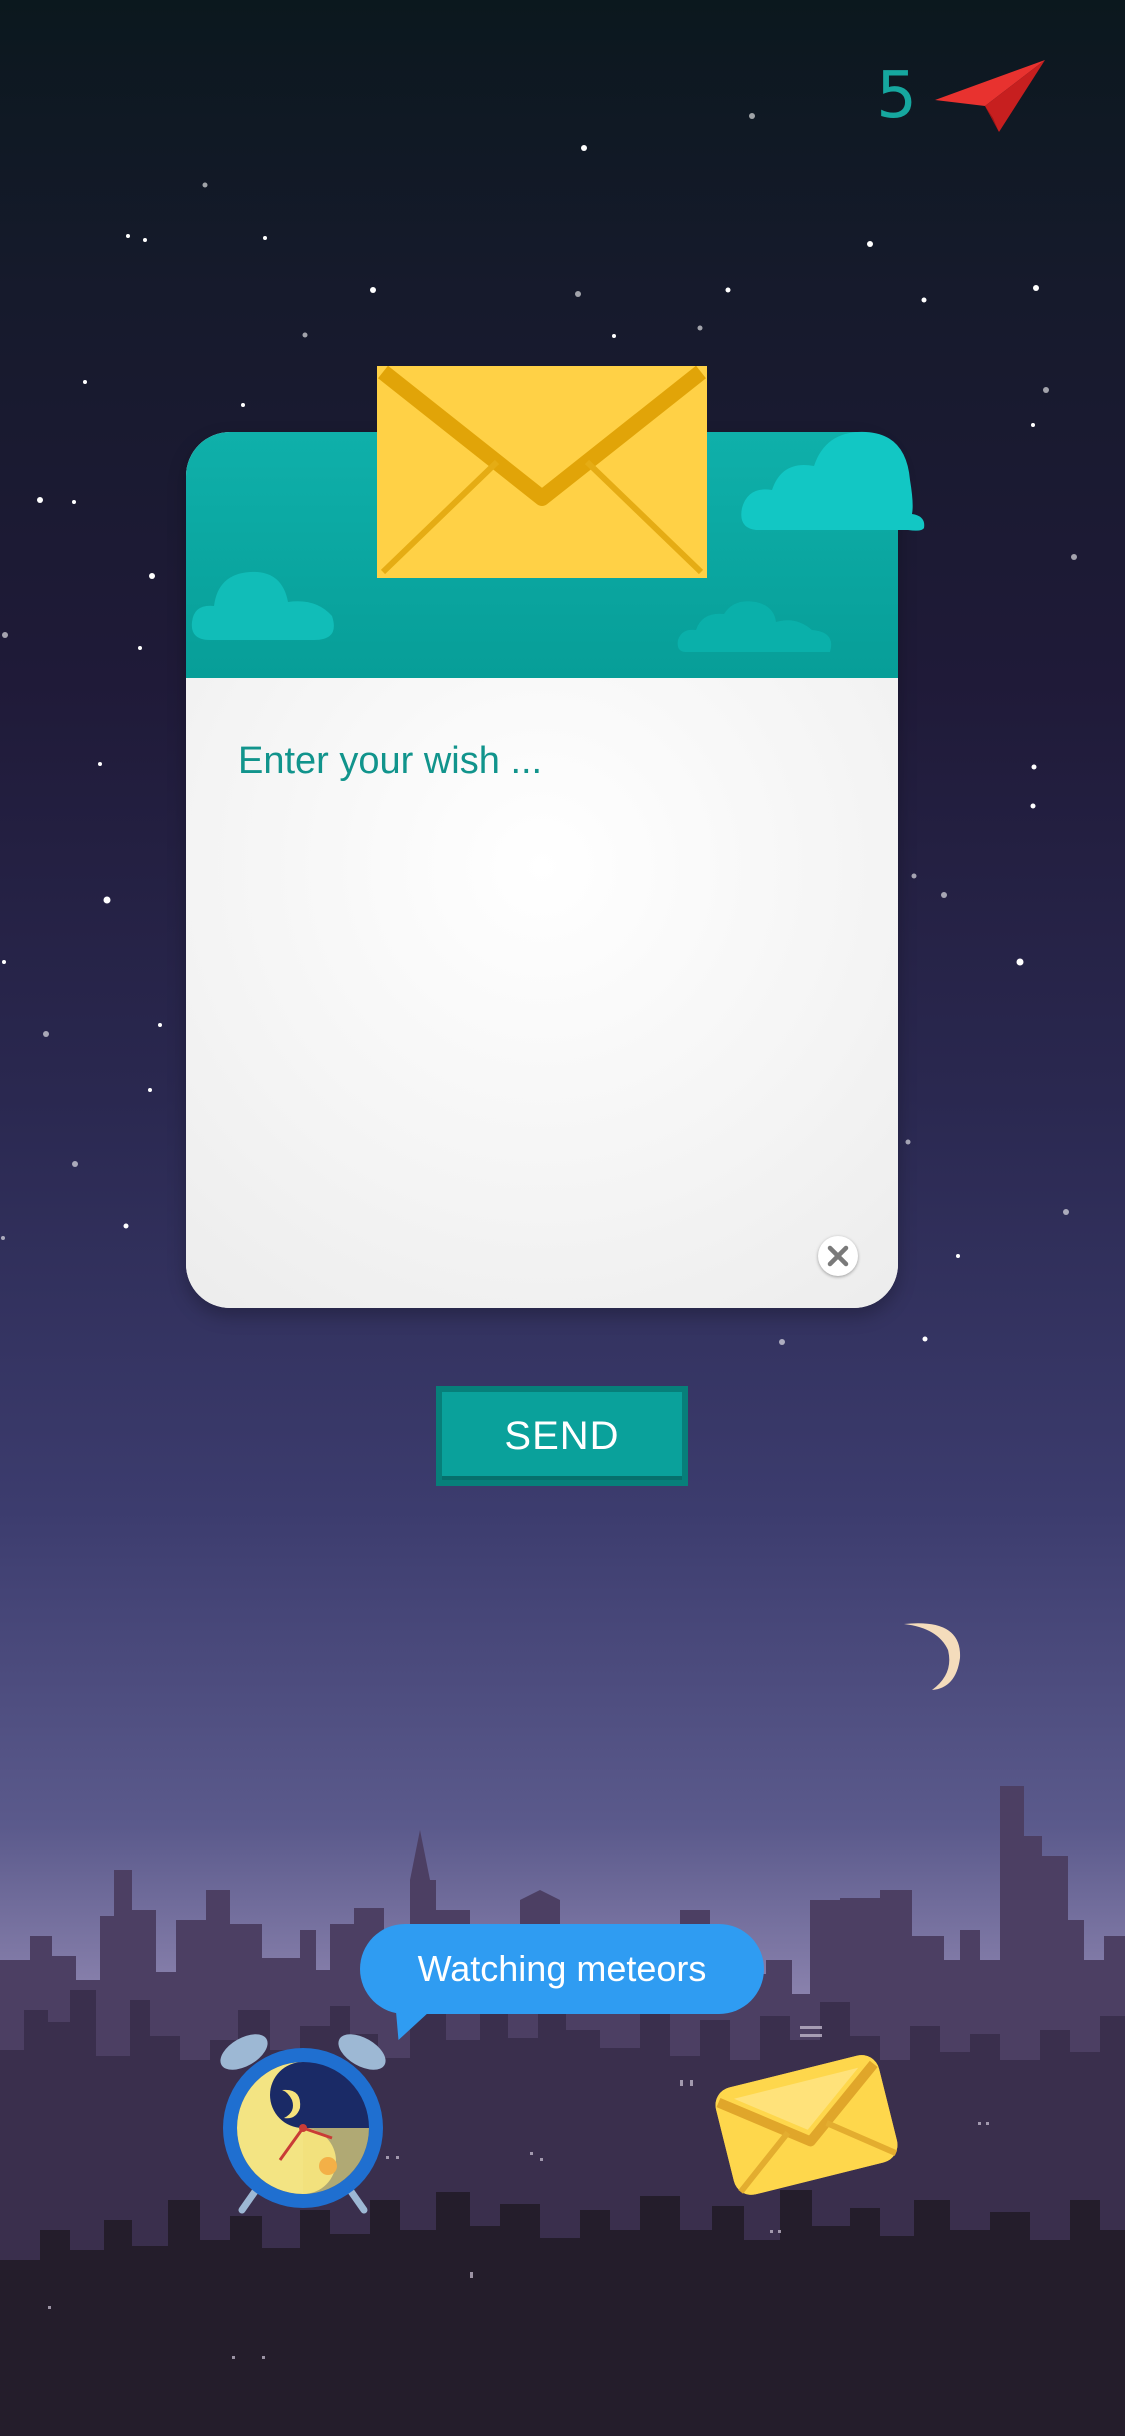  Describe the element at coordinates (806, 2123) in the screenshot. I see `mail-icon` at that location.